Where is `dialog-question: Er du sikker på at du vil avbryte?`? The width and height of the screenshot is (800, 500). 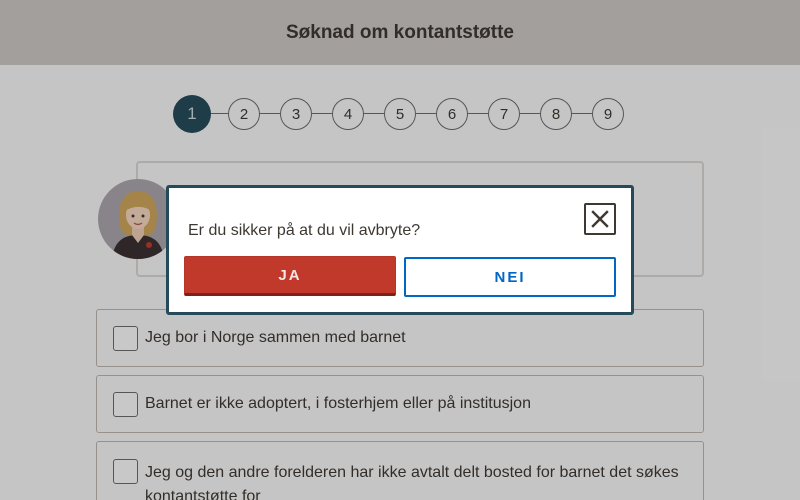
dialog-question: Er du sikker på at du vil avbryte? is located at coordinates (304, 230).